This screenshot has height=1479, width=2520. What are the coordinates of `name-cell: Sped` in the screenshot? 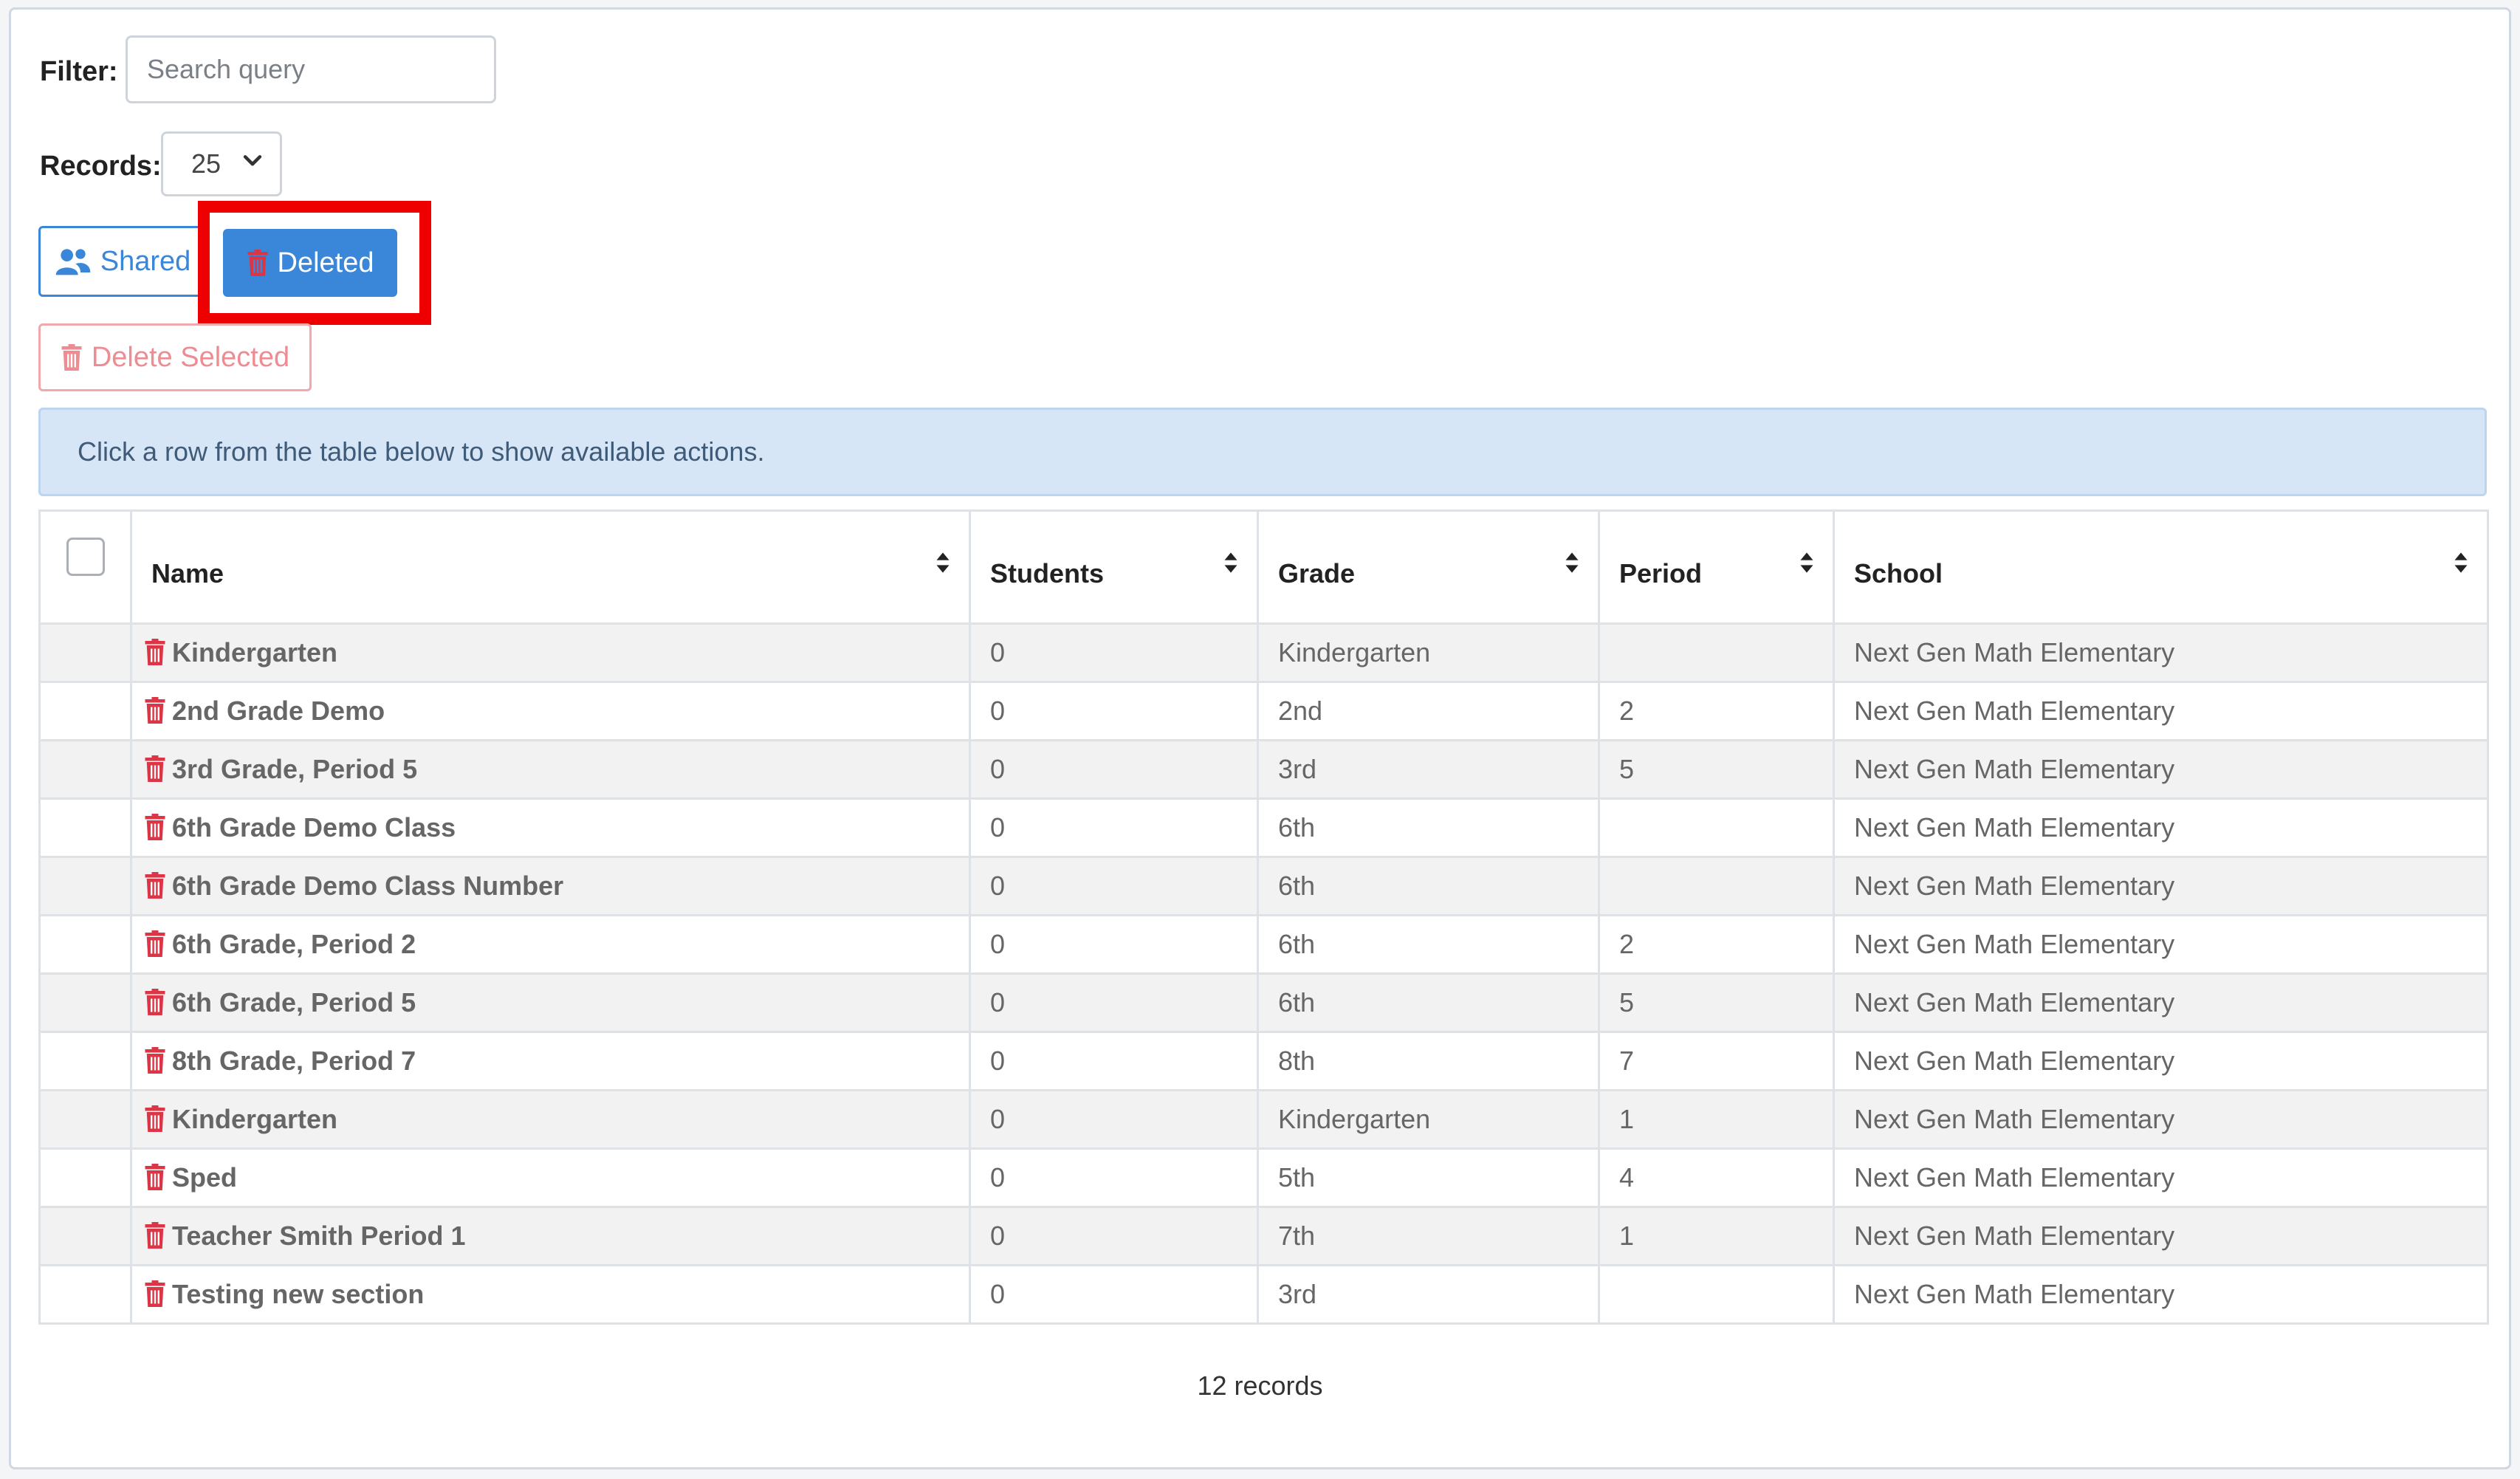 It's located at (550, 1178).